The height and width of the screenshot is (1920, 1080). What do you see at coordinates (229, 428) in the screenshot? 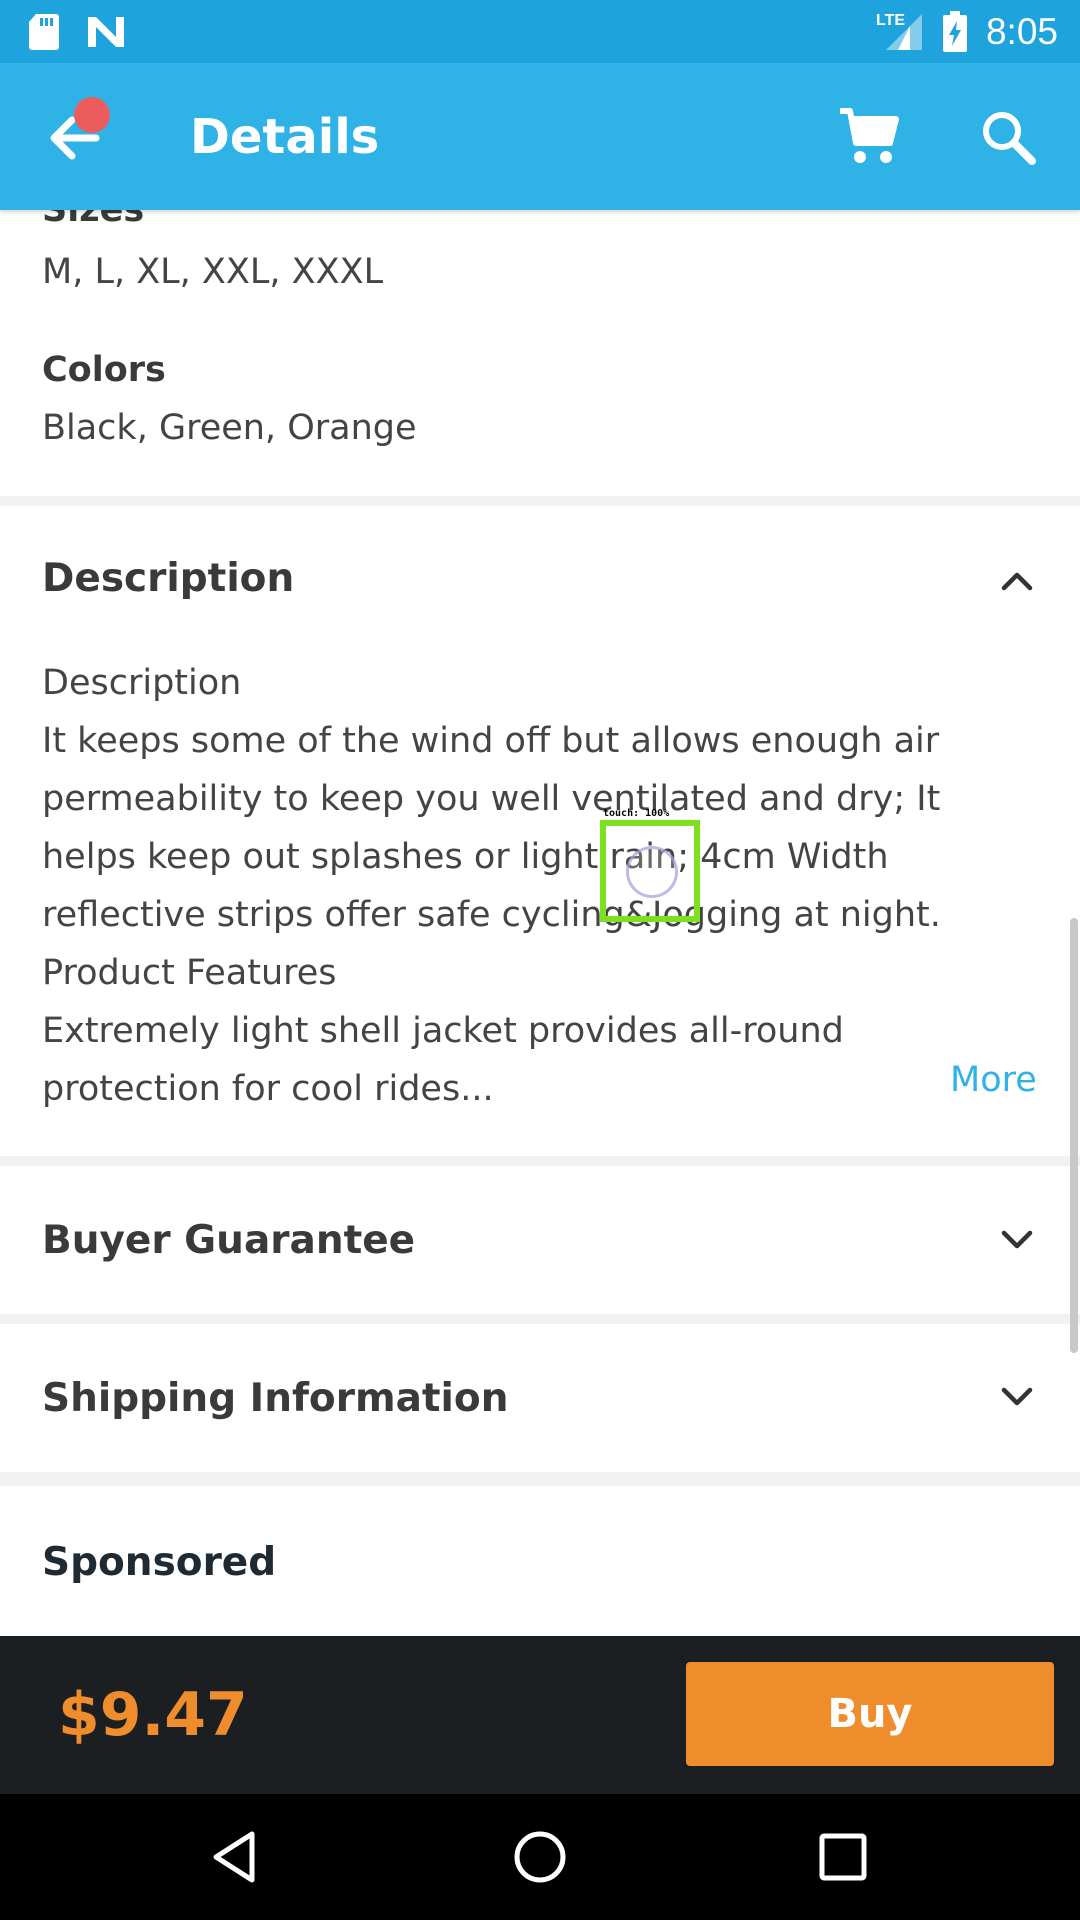
I see `colors-value: Black, Green, Orange` at bounding box center [229, 428].